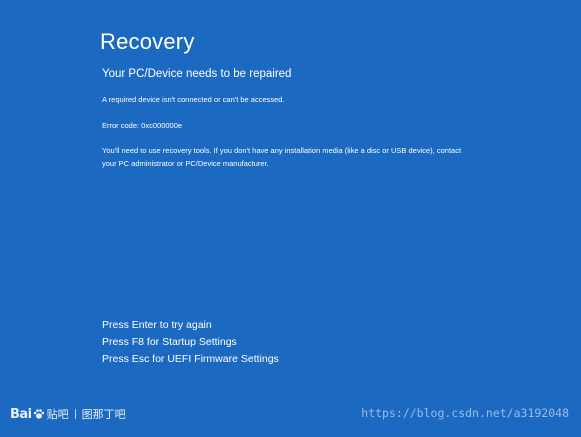 The image size is (581, 437). Describe the element at coordinates (57, 414) in the screenshot. I see `tieba-text: 贴吧` at that location.